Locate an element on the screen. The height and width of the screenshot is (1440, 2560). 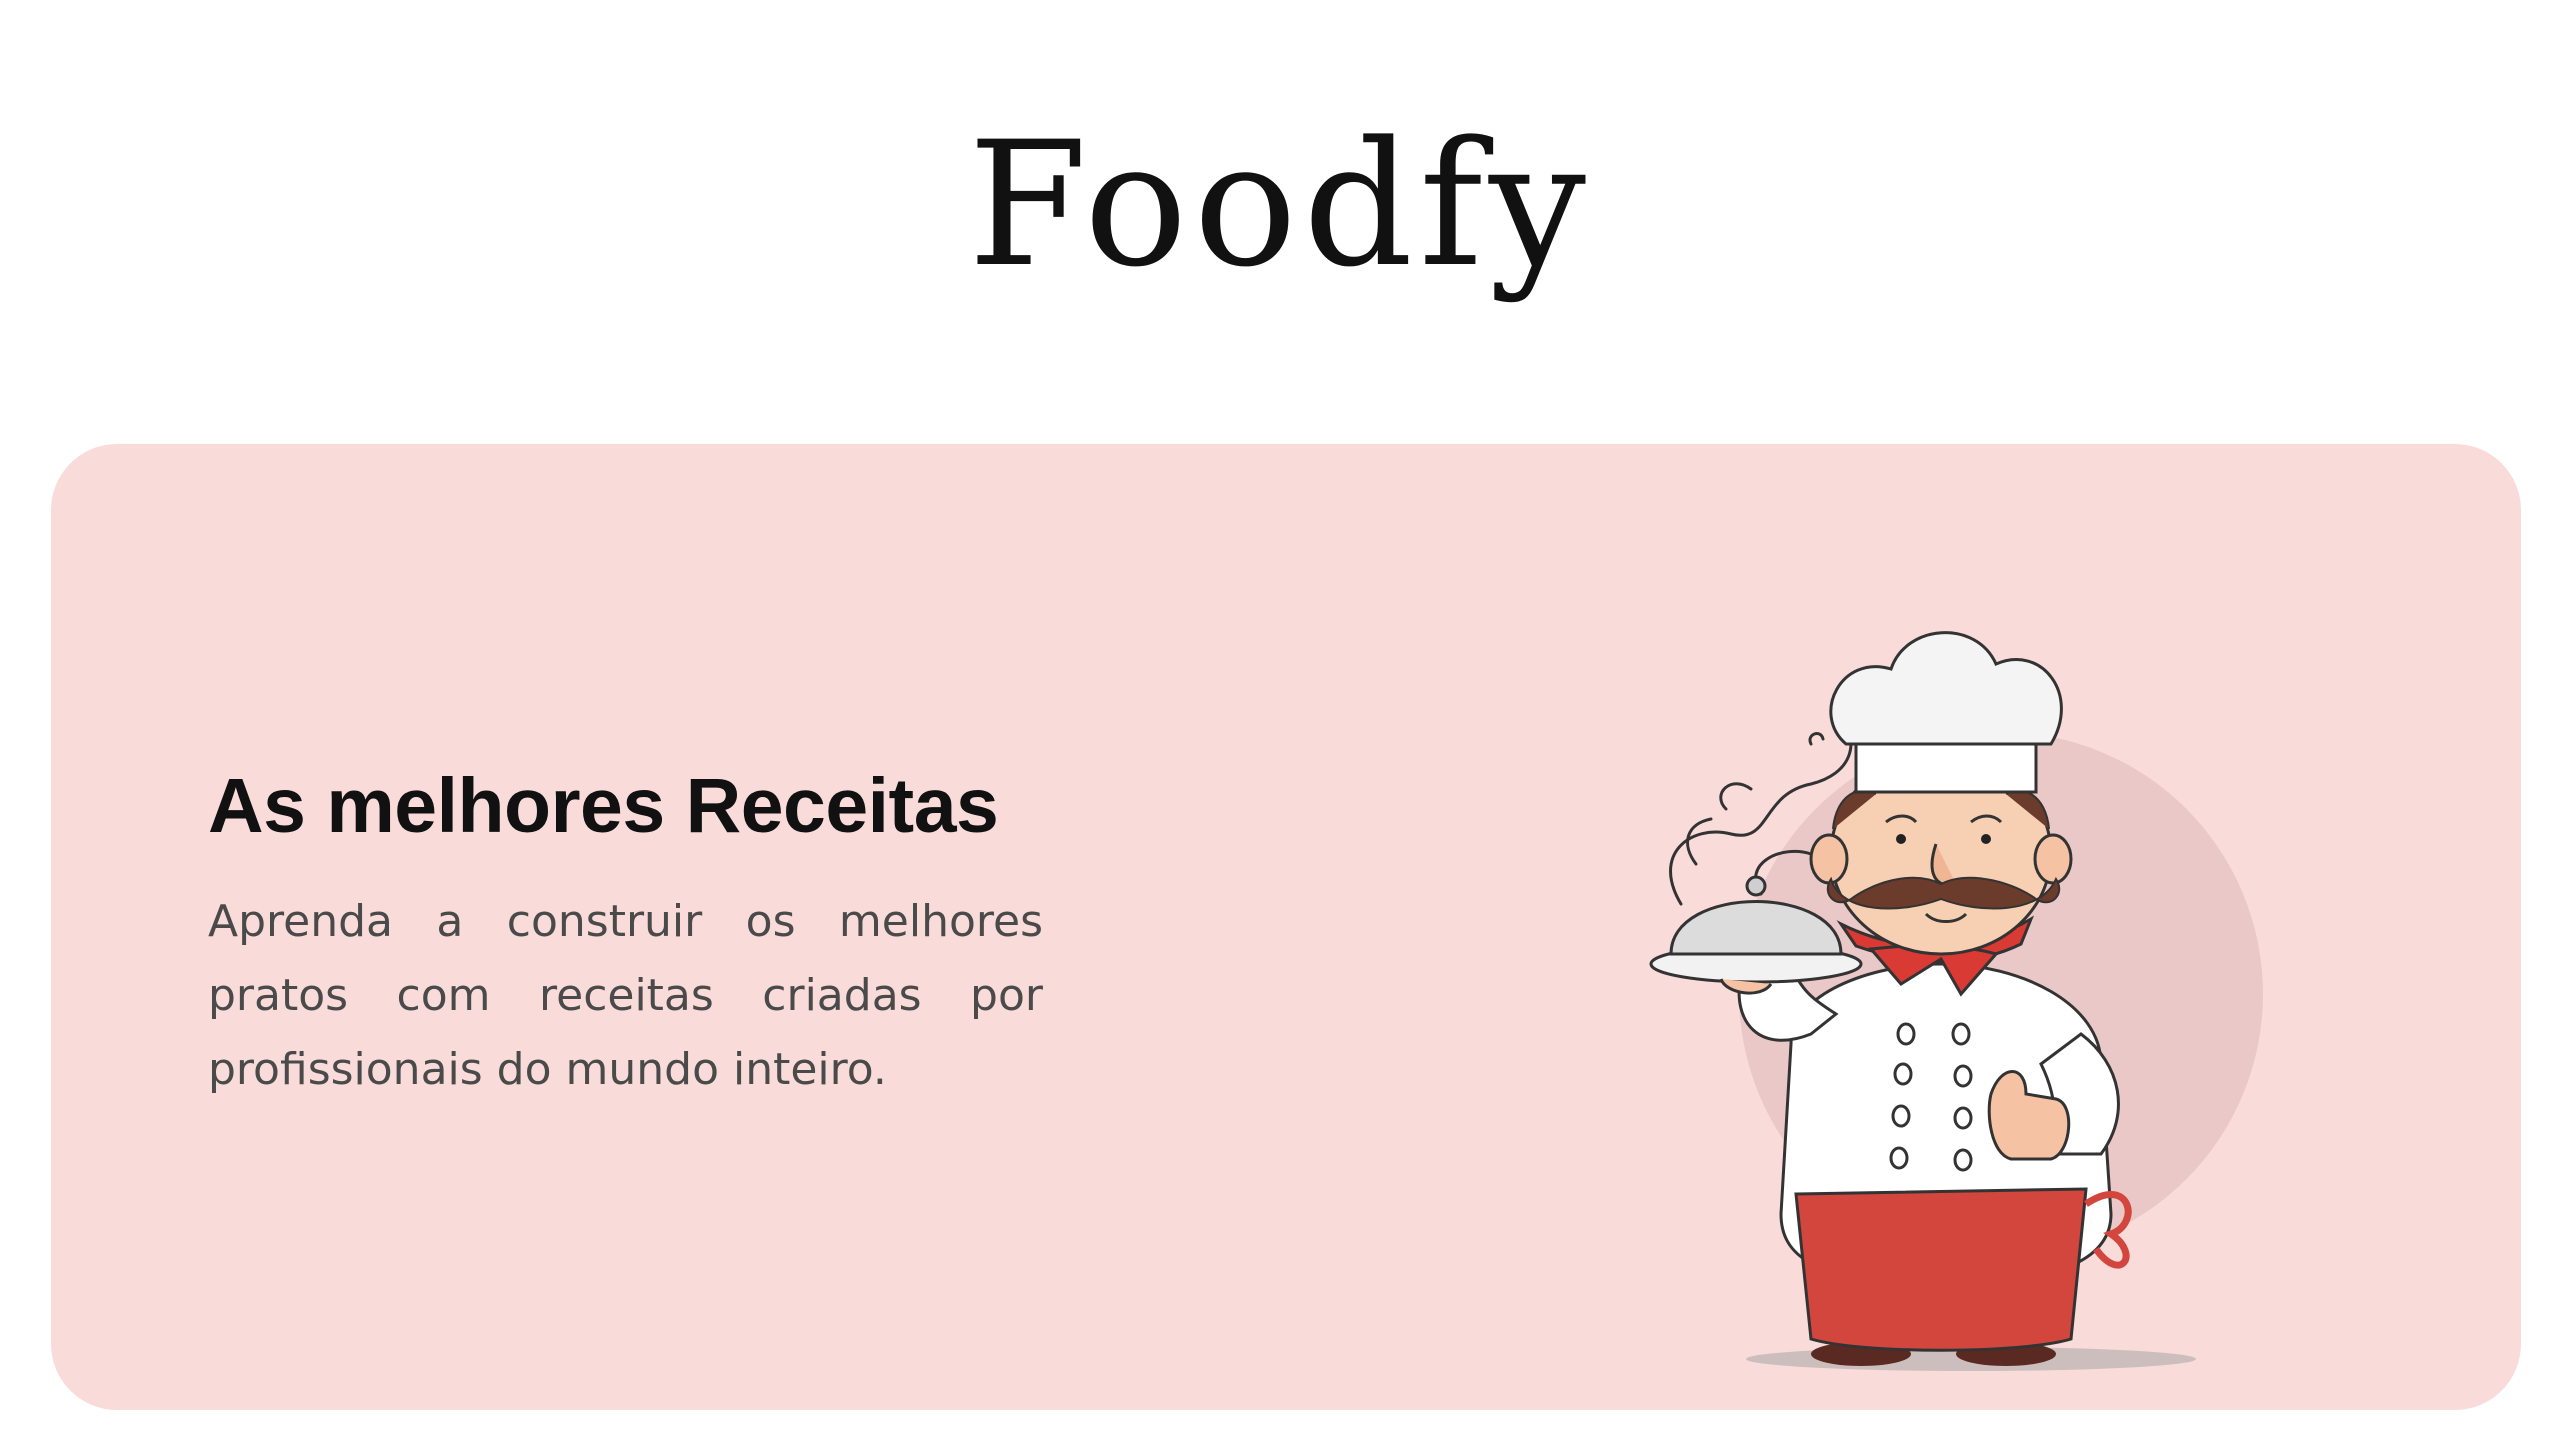
chef-left-ear is located at coordinates (1829, 859).